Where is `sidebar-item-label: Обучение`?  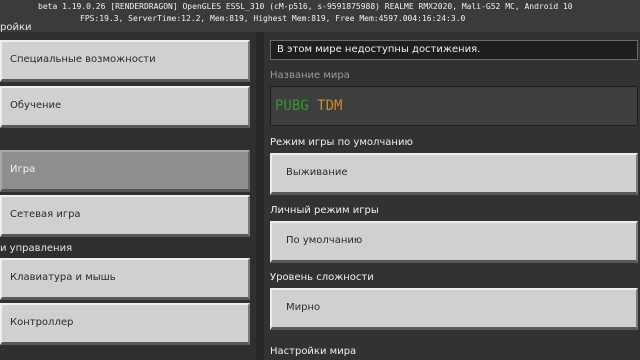 sidebar-item-label: Обучение is located at coordinates (36, 105).